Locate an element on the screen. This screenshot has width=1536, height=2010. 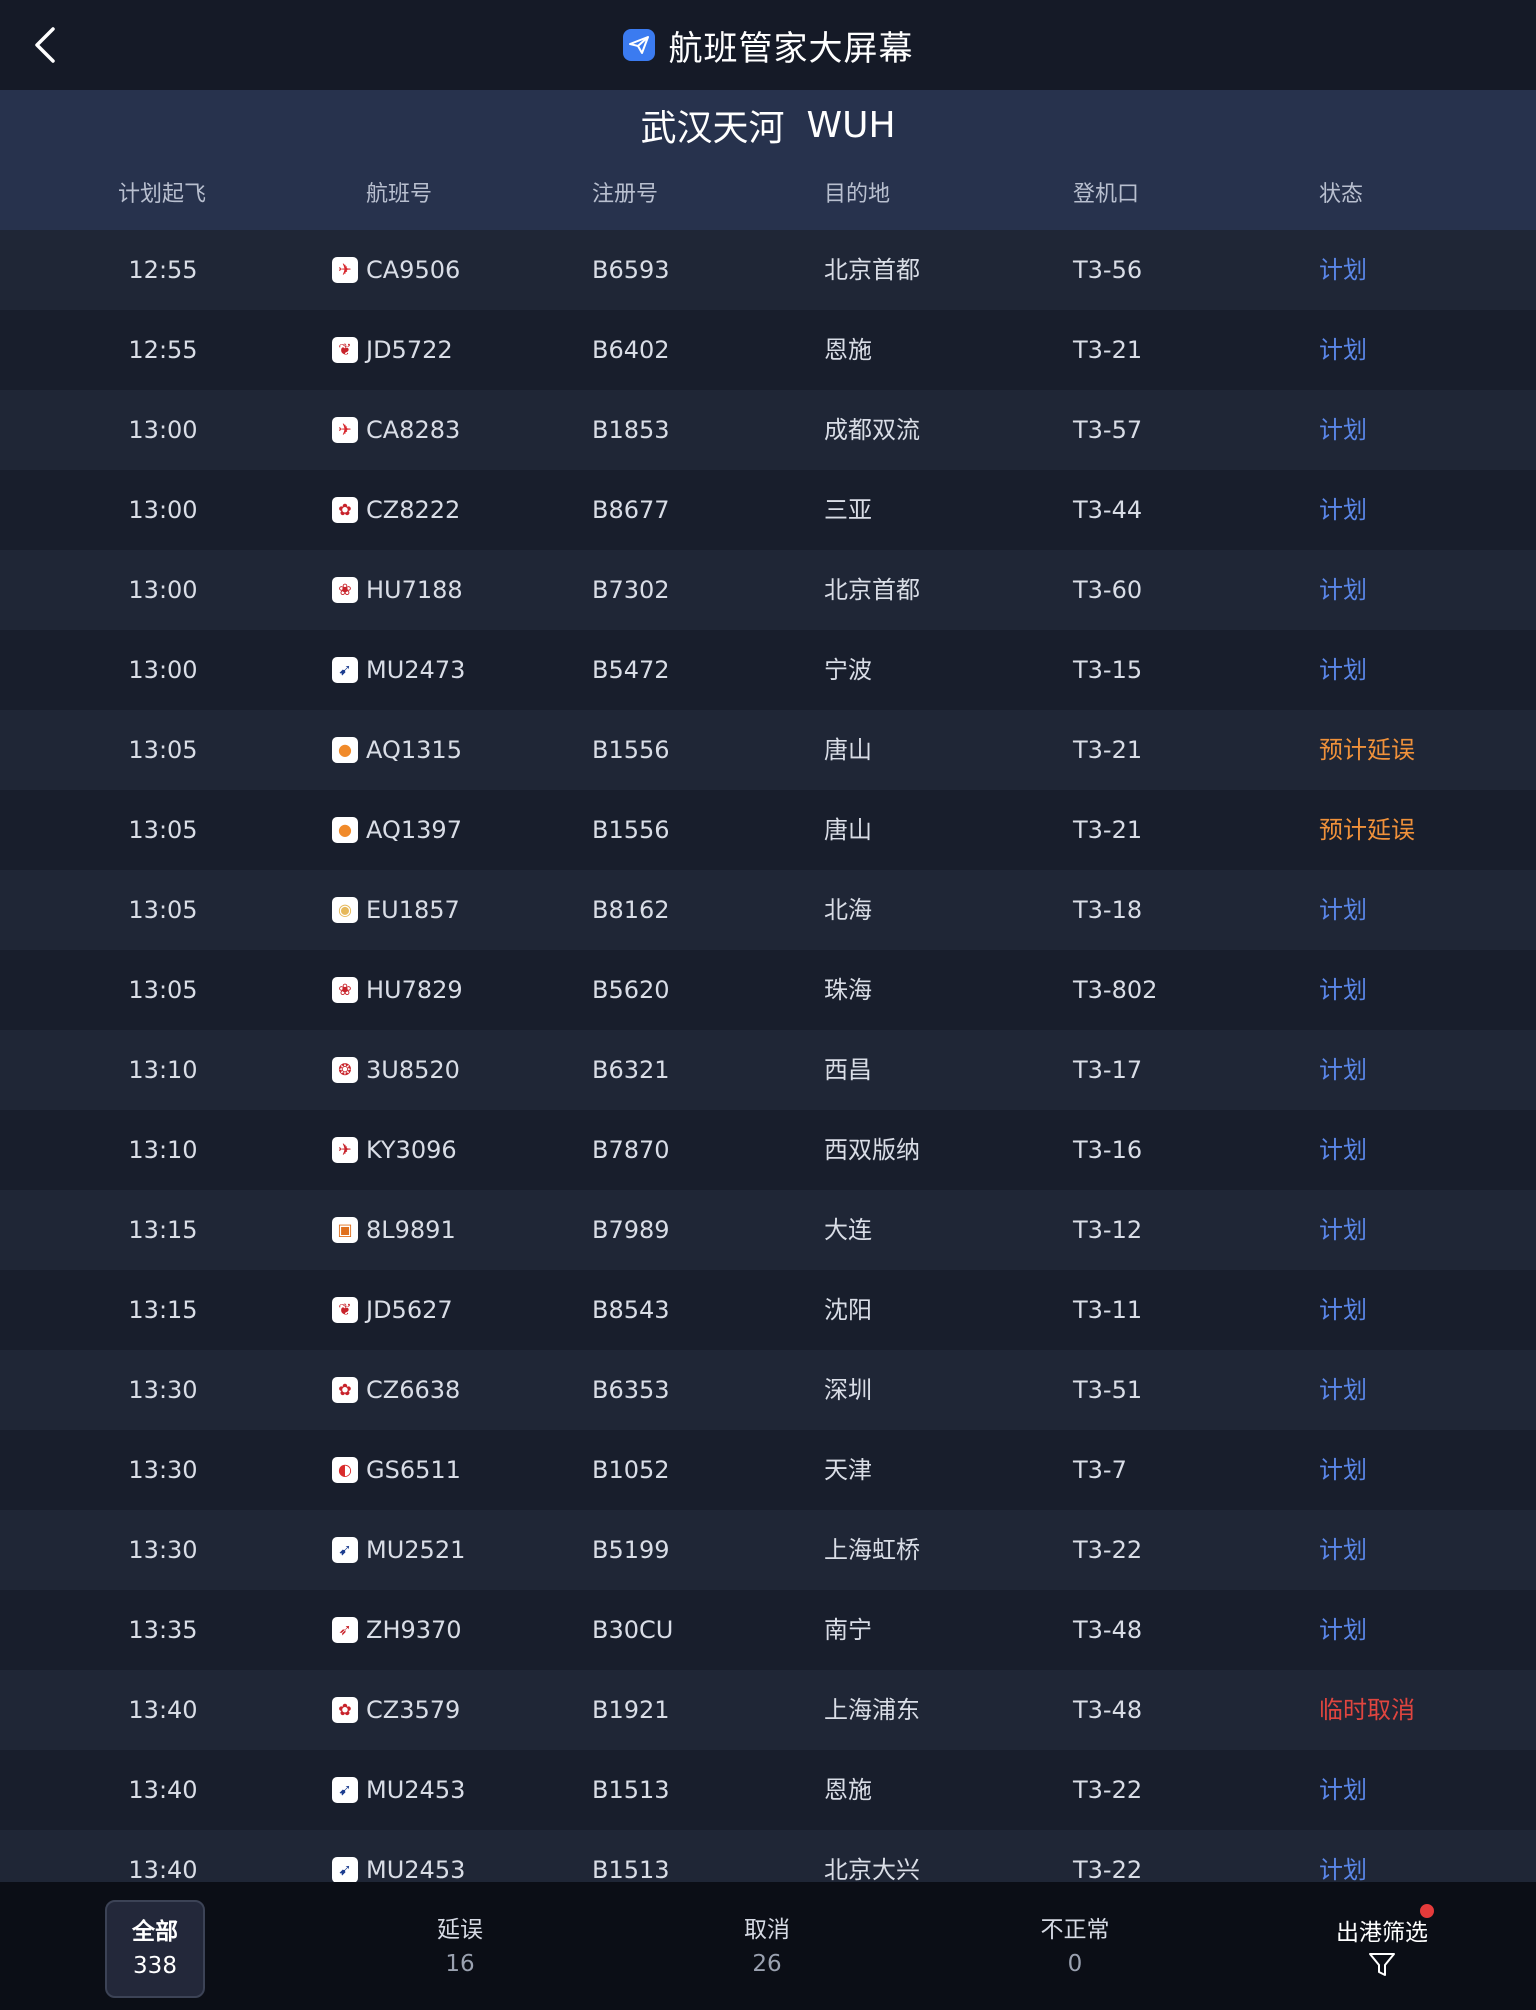
table-row: 13:00 ❀ HU7188 B7302 北京首都 T3-60 计划 is located at coordinates (768, 590).